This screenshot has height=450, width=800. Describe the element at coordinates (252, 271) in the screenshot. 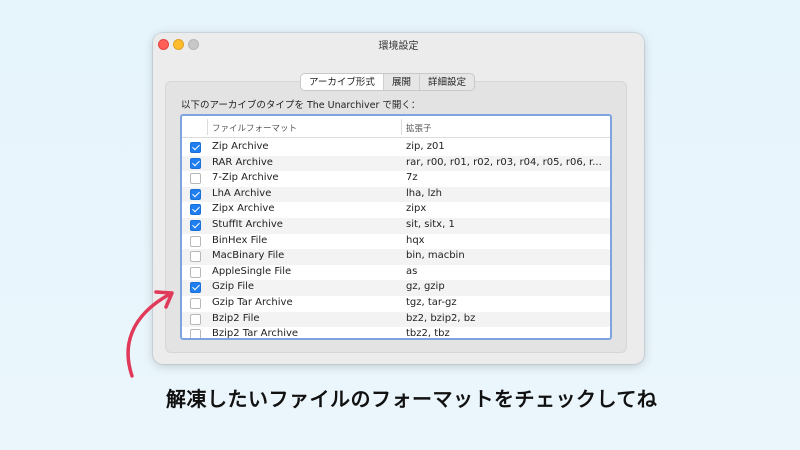

I see `format-name: AppleSingle File` at that location.